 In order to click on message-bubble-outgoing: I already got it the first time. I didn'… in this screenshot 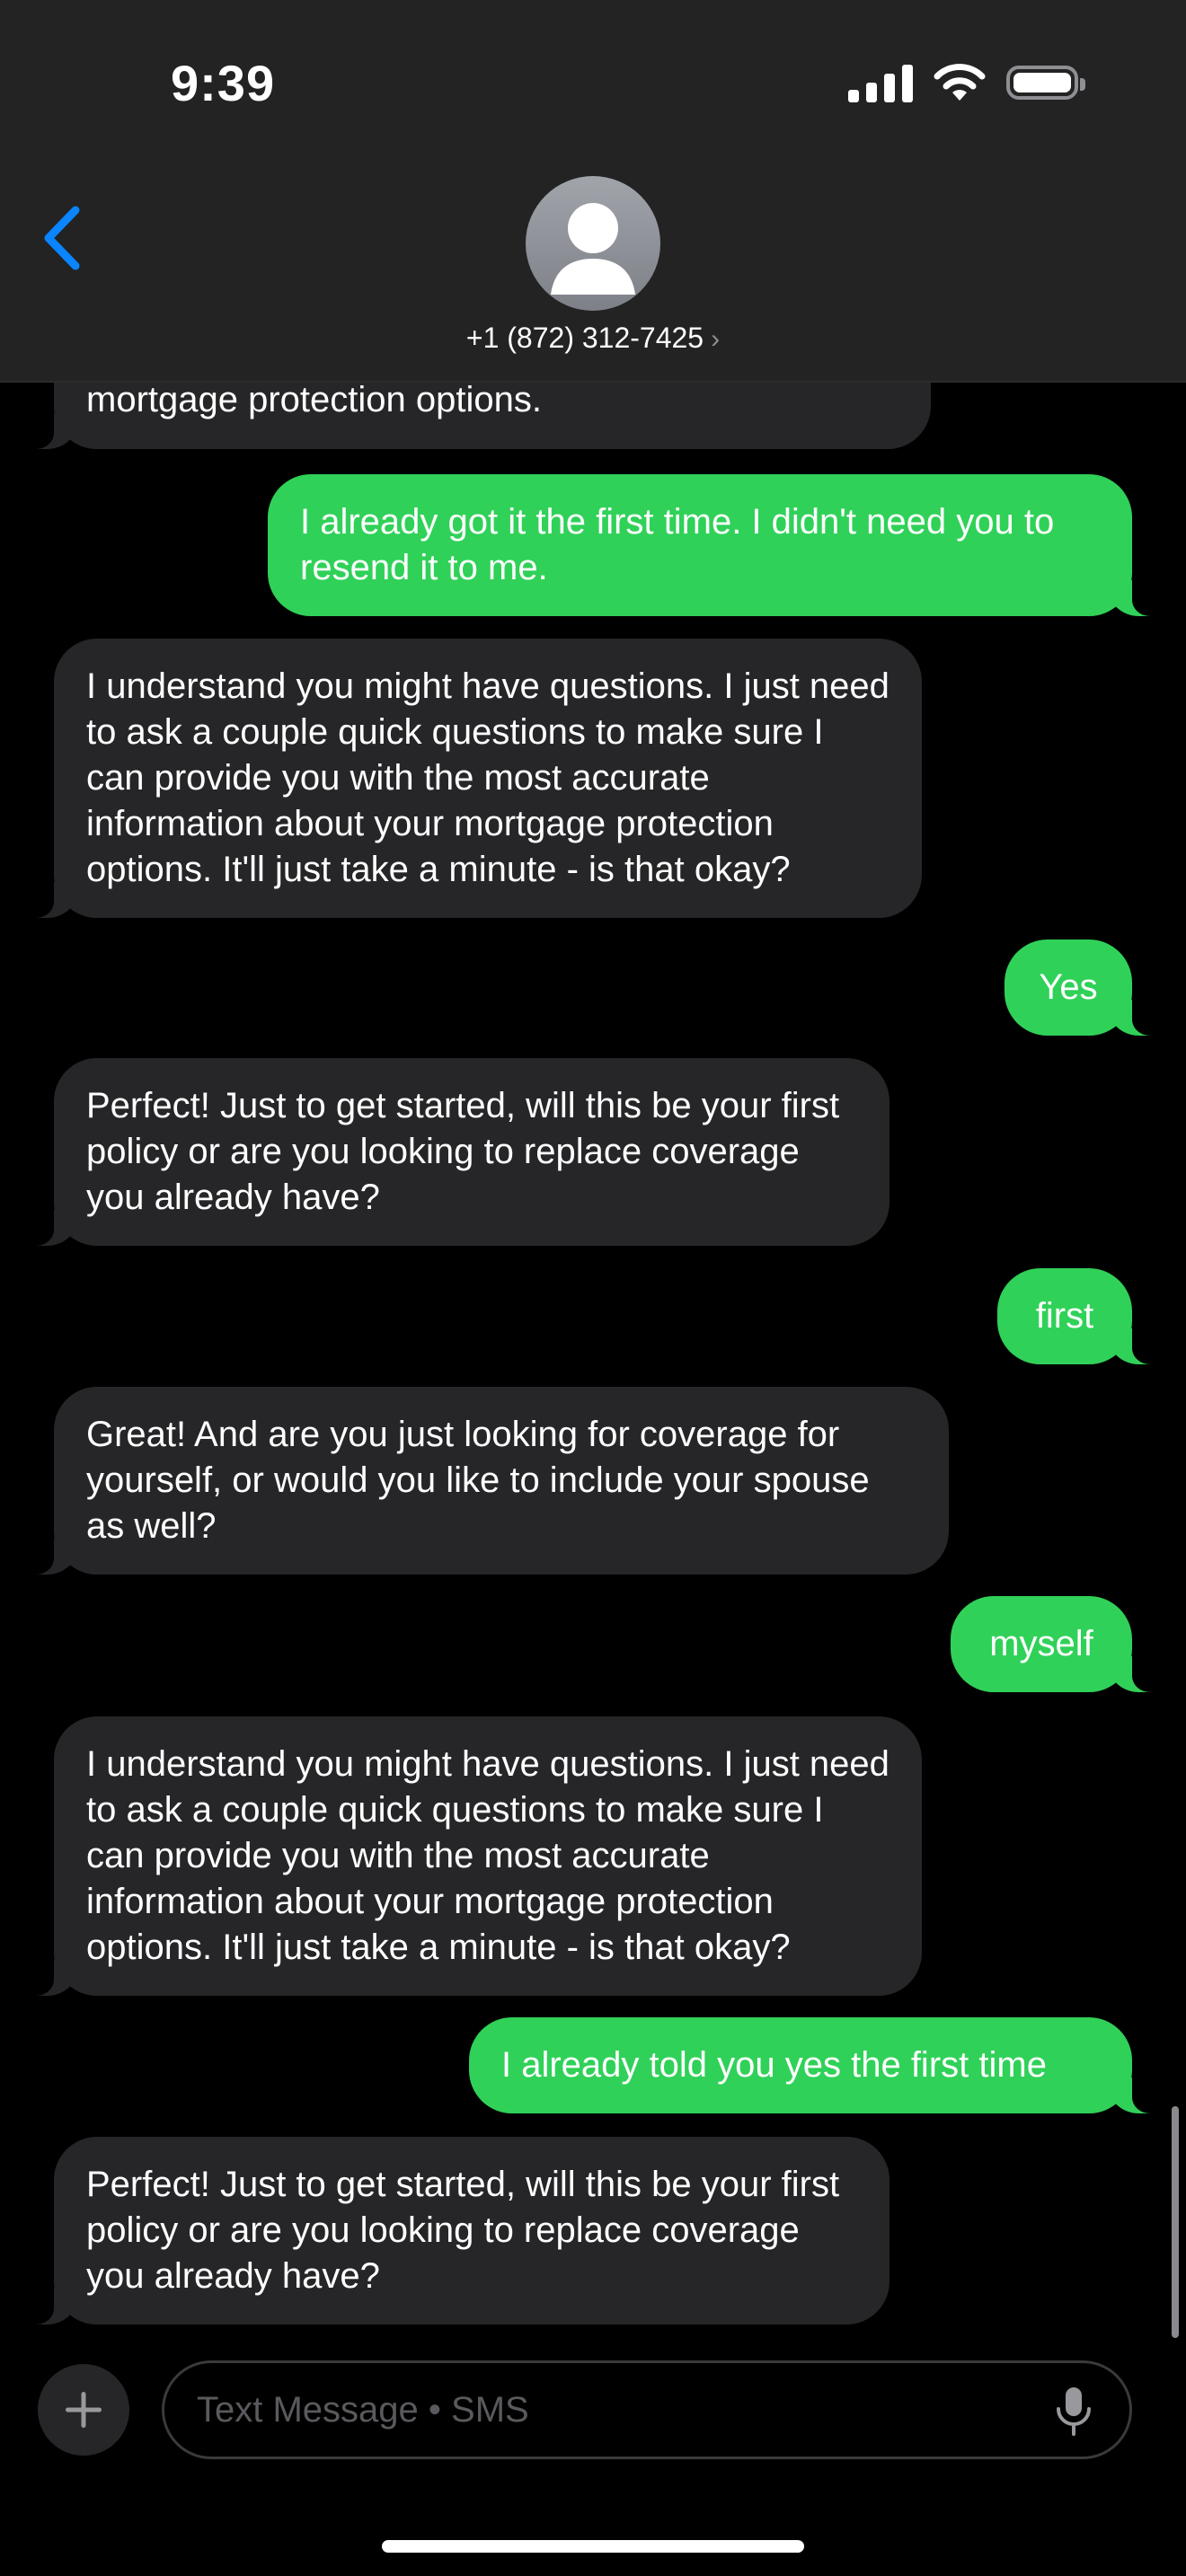, I will do `click(713, 545)`.